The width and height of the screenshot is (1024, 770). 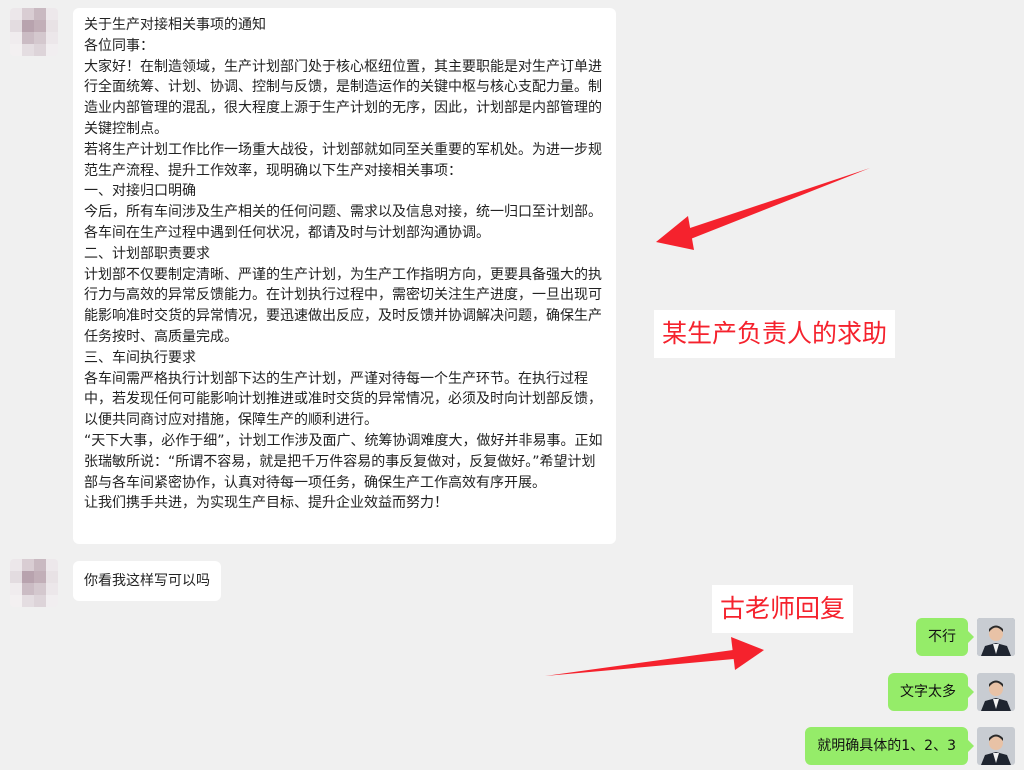 What do you see at coordinates (763, 209) in the screenshot?
I see `arrow-to-notice` at bounding box center [763, 209].